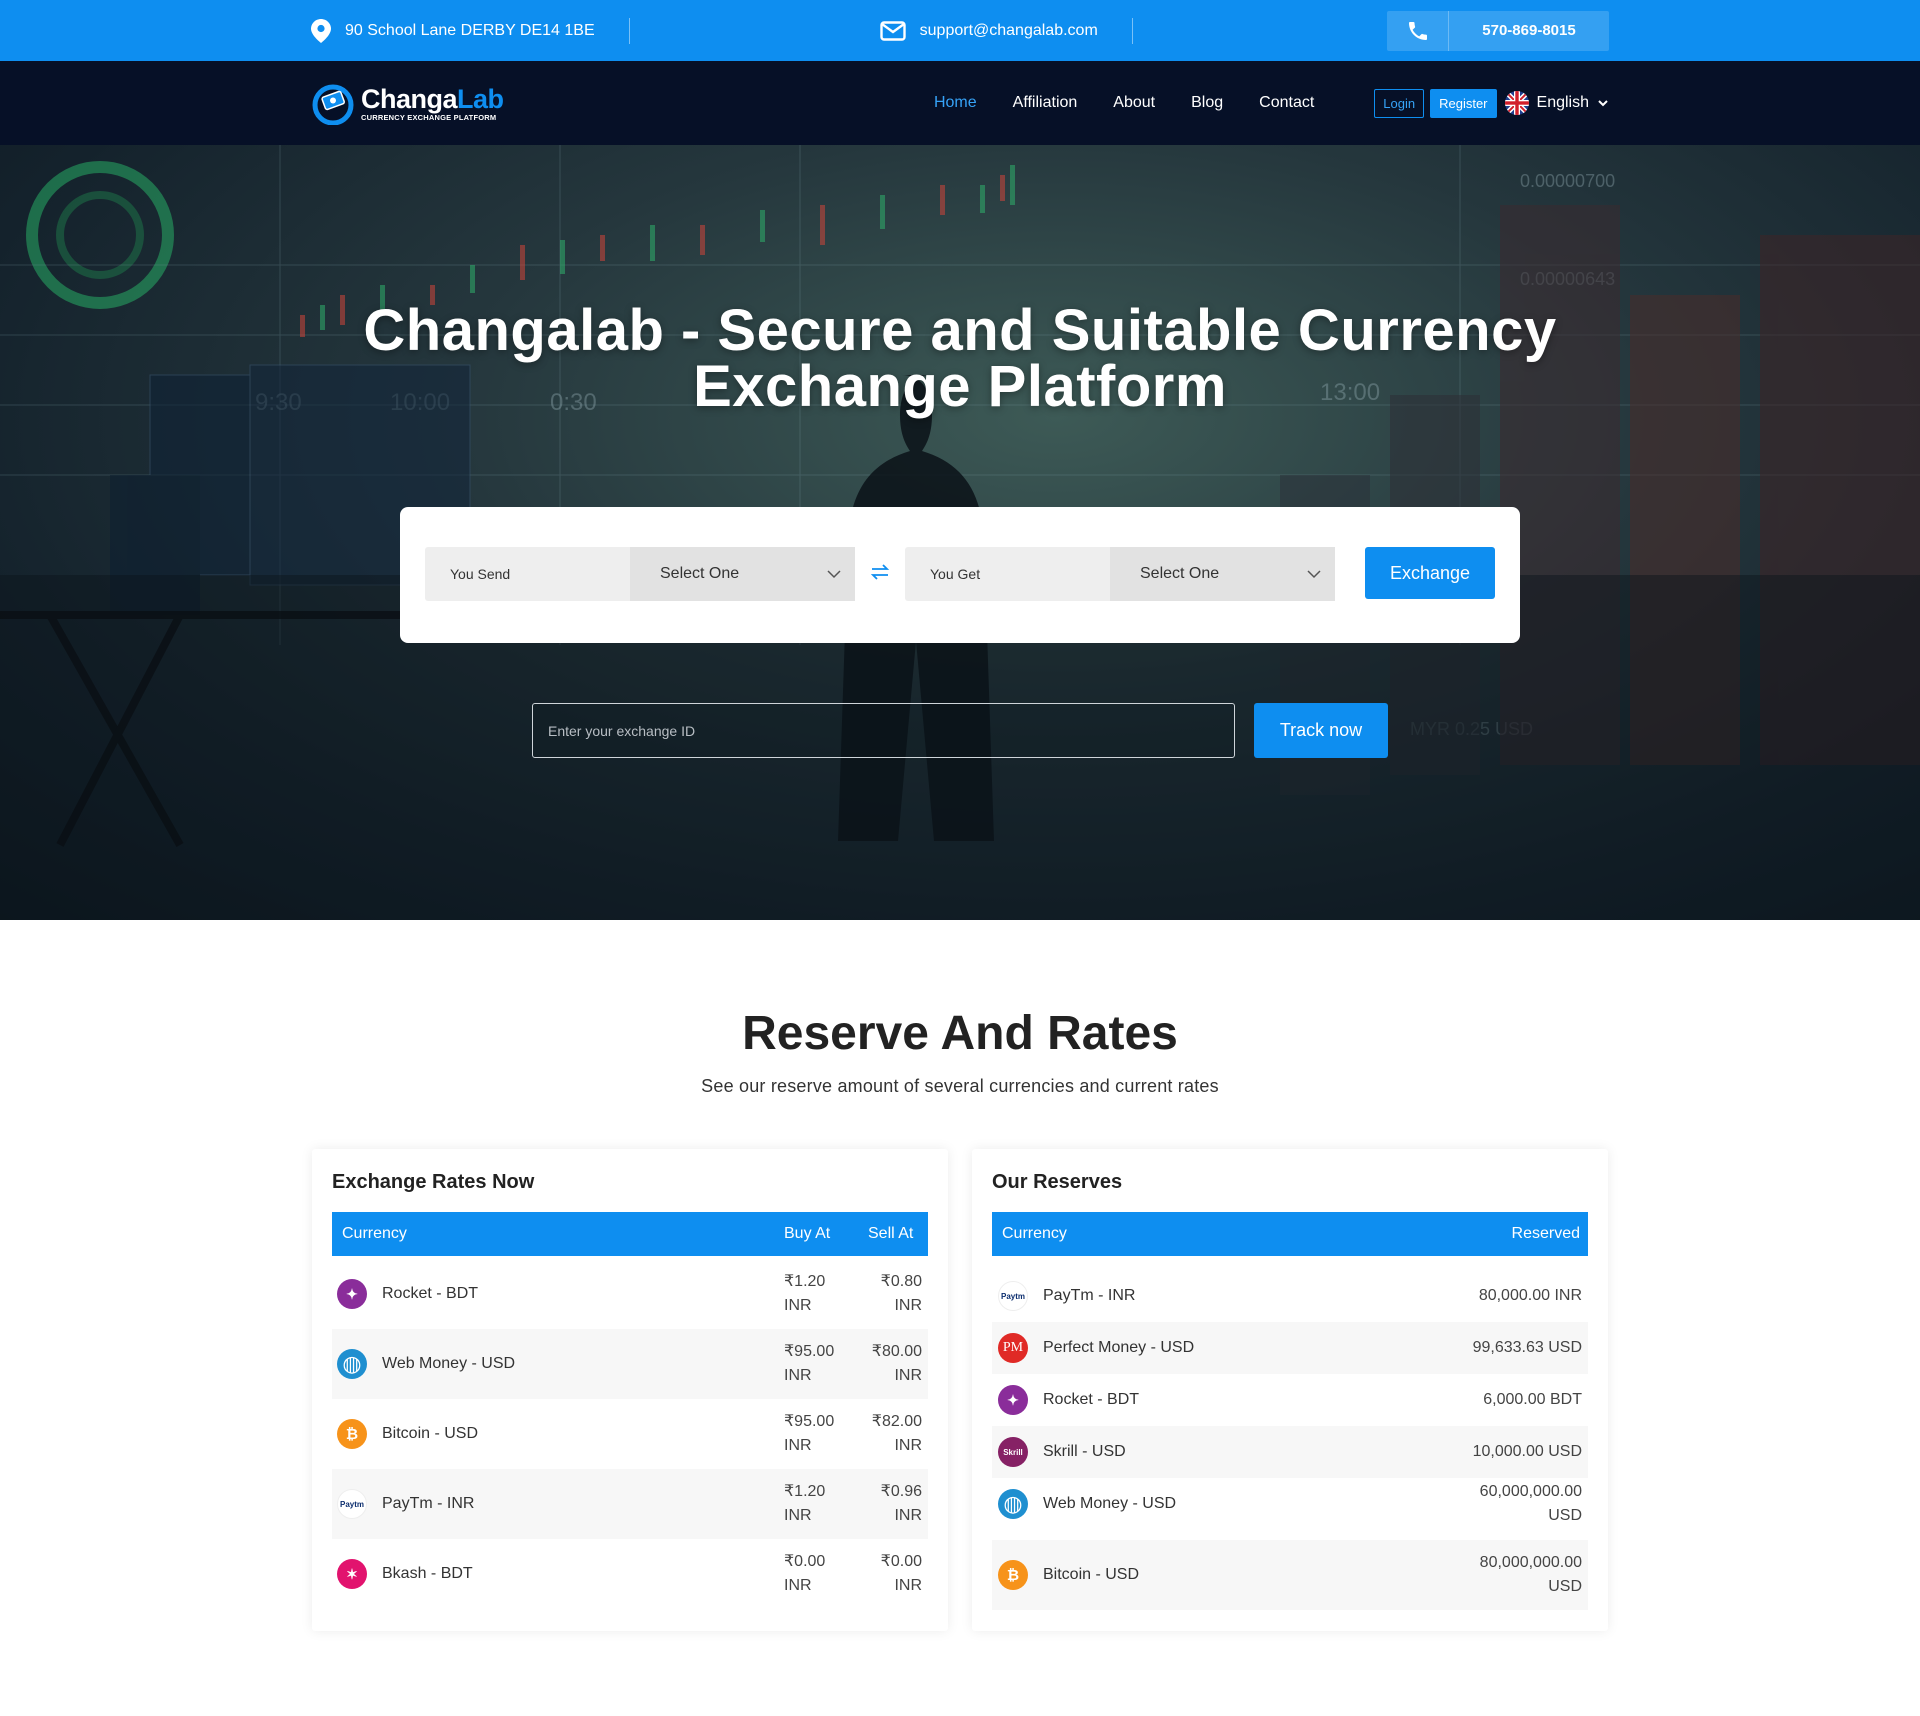 The height and width of the screenshot is (1716, 1920). Describe the element at coordinates (883, 730) in the screenshot. I see `exchange-id-input` at that location.